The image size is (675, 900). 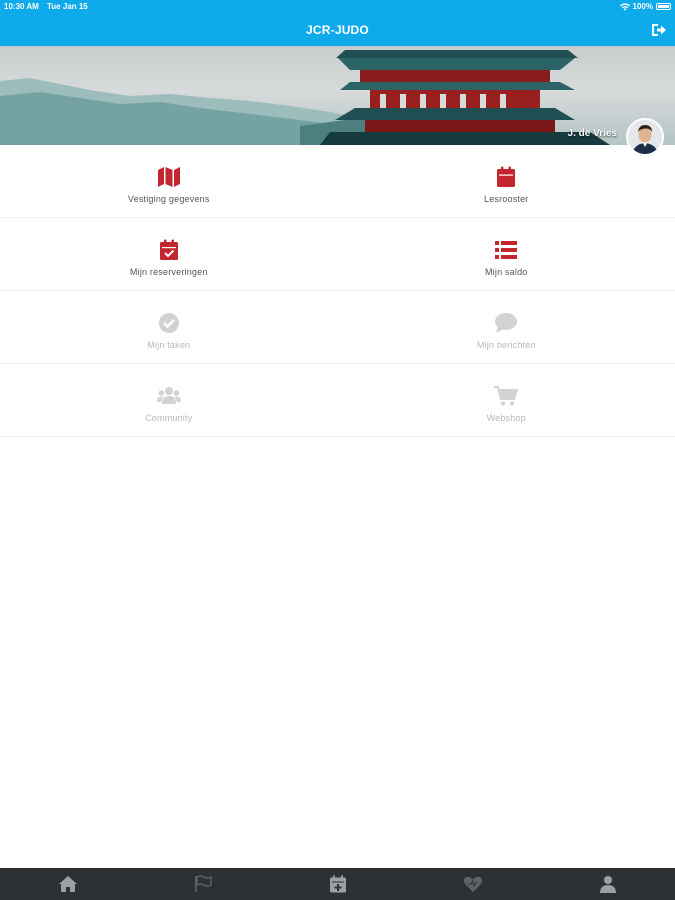 I want to click on cart-icon, so click(x=506, y=396).